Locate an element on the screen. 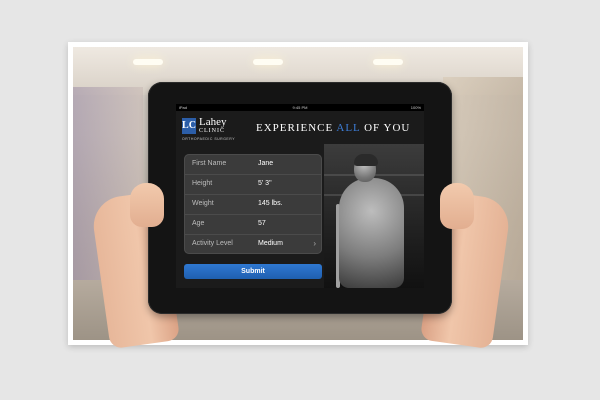  brand-sub: CLINIC is located at coordinates (212, 131).